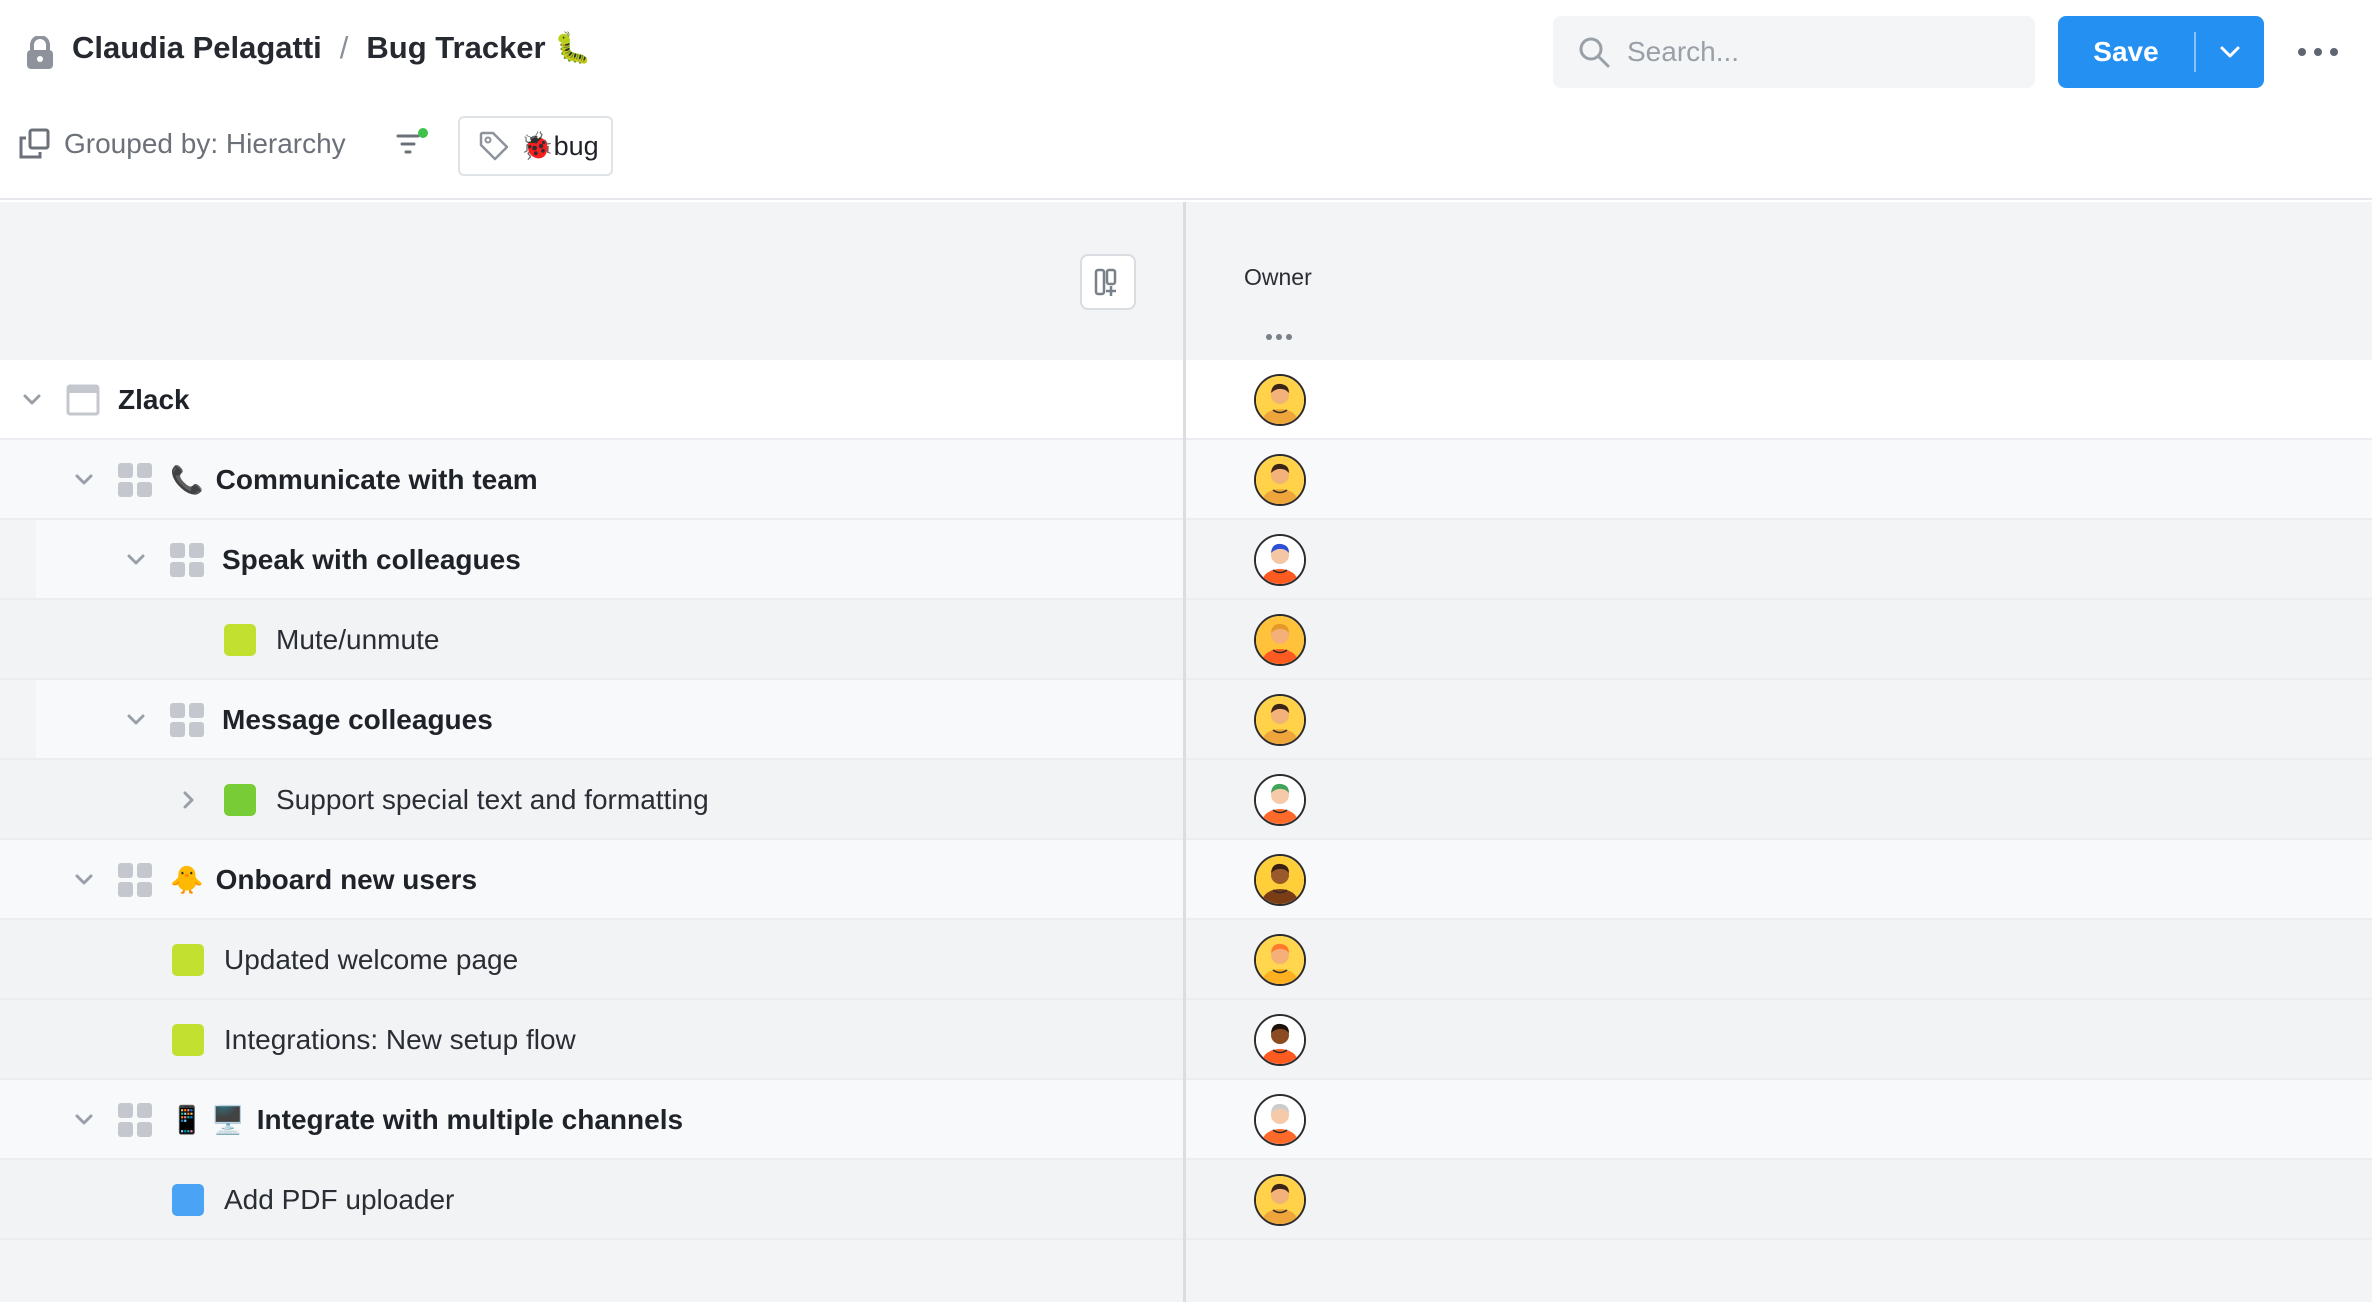 This screenshot has height=1302, width=2372. What do you see at coordinates (470, 1120) in the screenshot?
I see `row-title: Integrate with multiple channels` at bounding box center [470, 1120].